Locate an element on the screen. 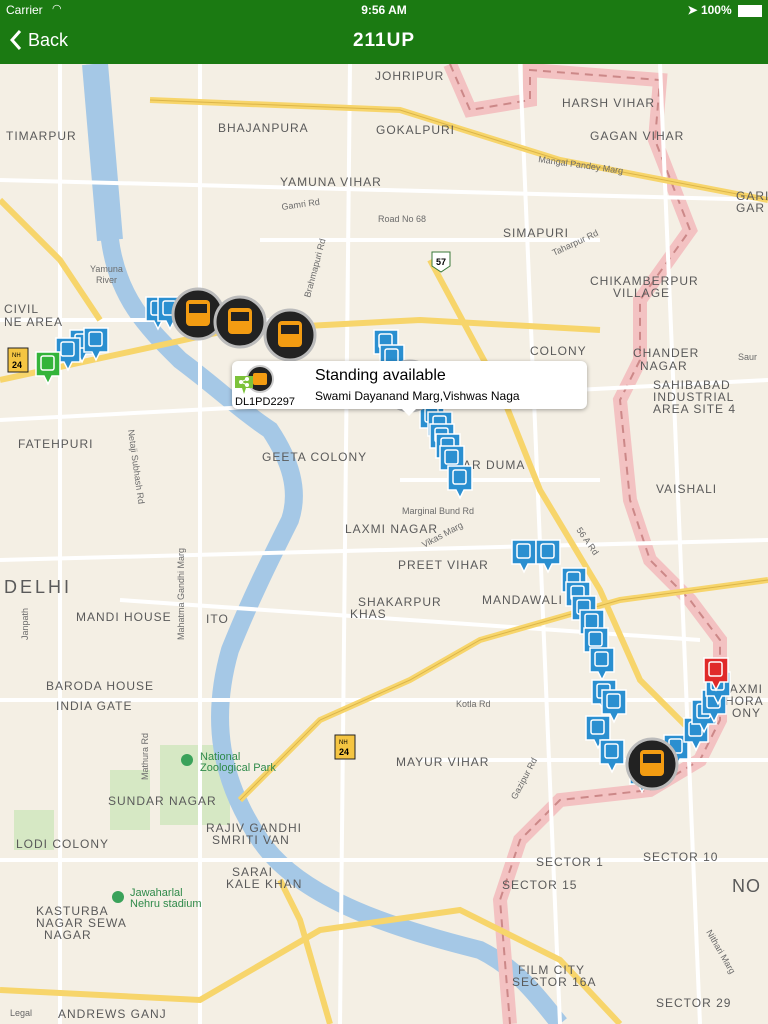  road-label: Janpath is located at coordinates (25, 624).